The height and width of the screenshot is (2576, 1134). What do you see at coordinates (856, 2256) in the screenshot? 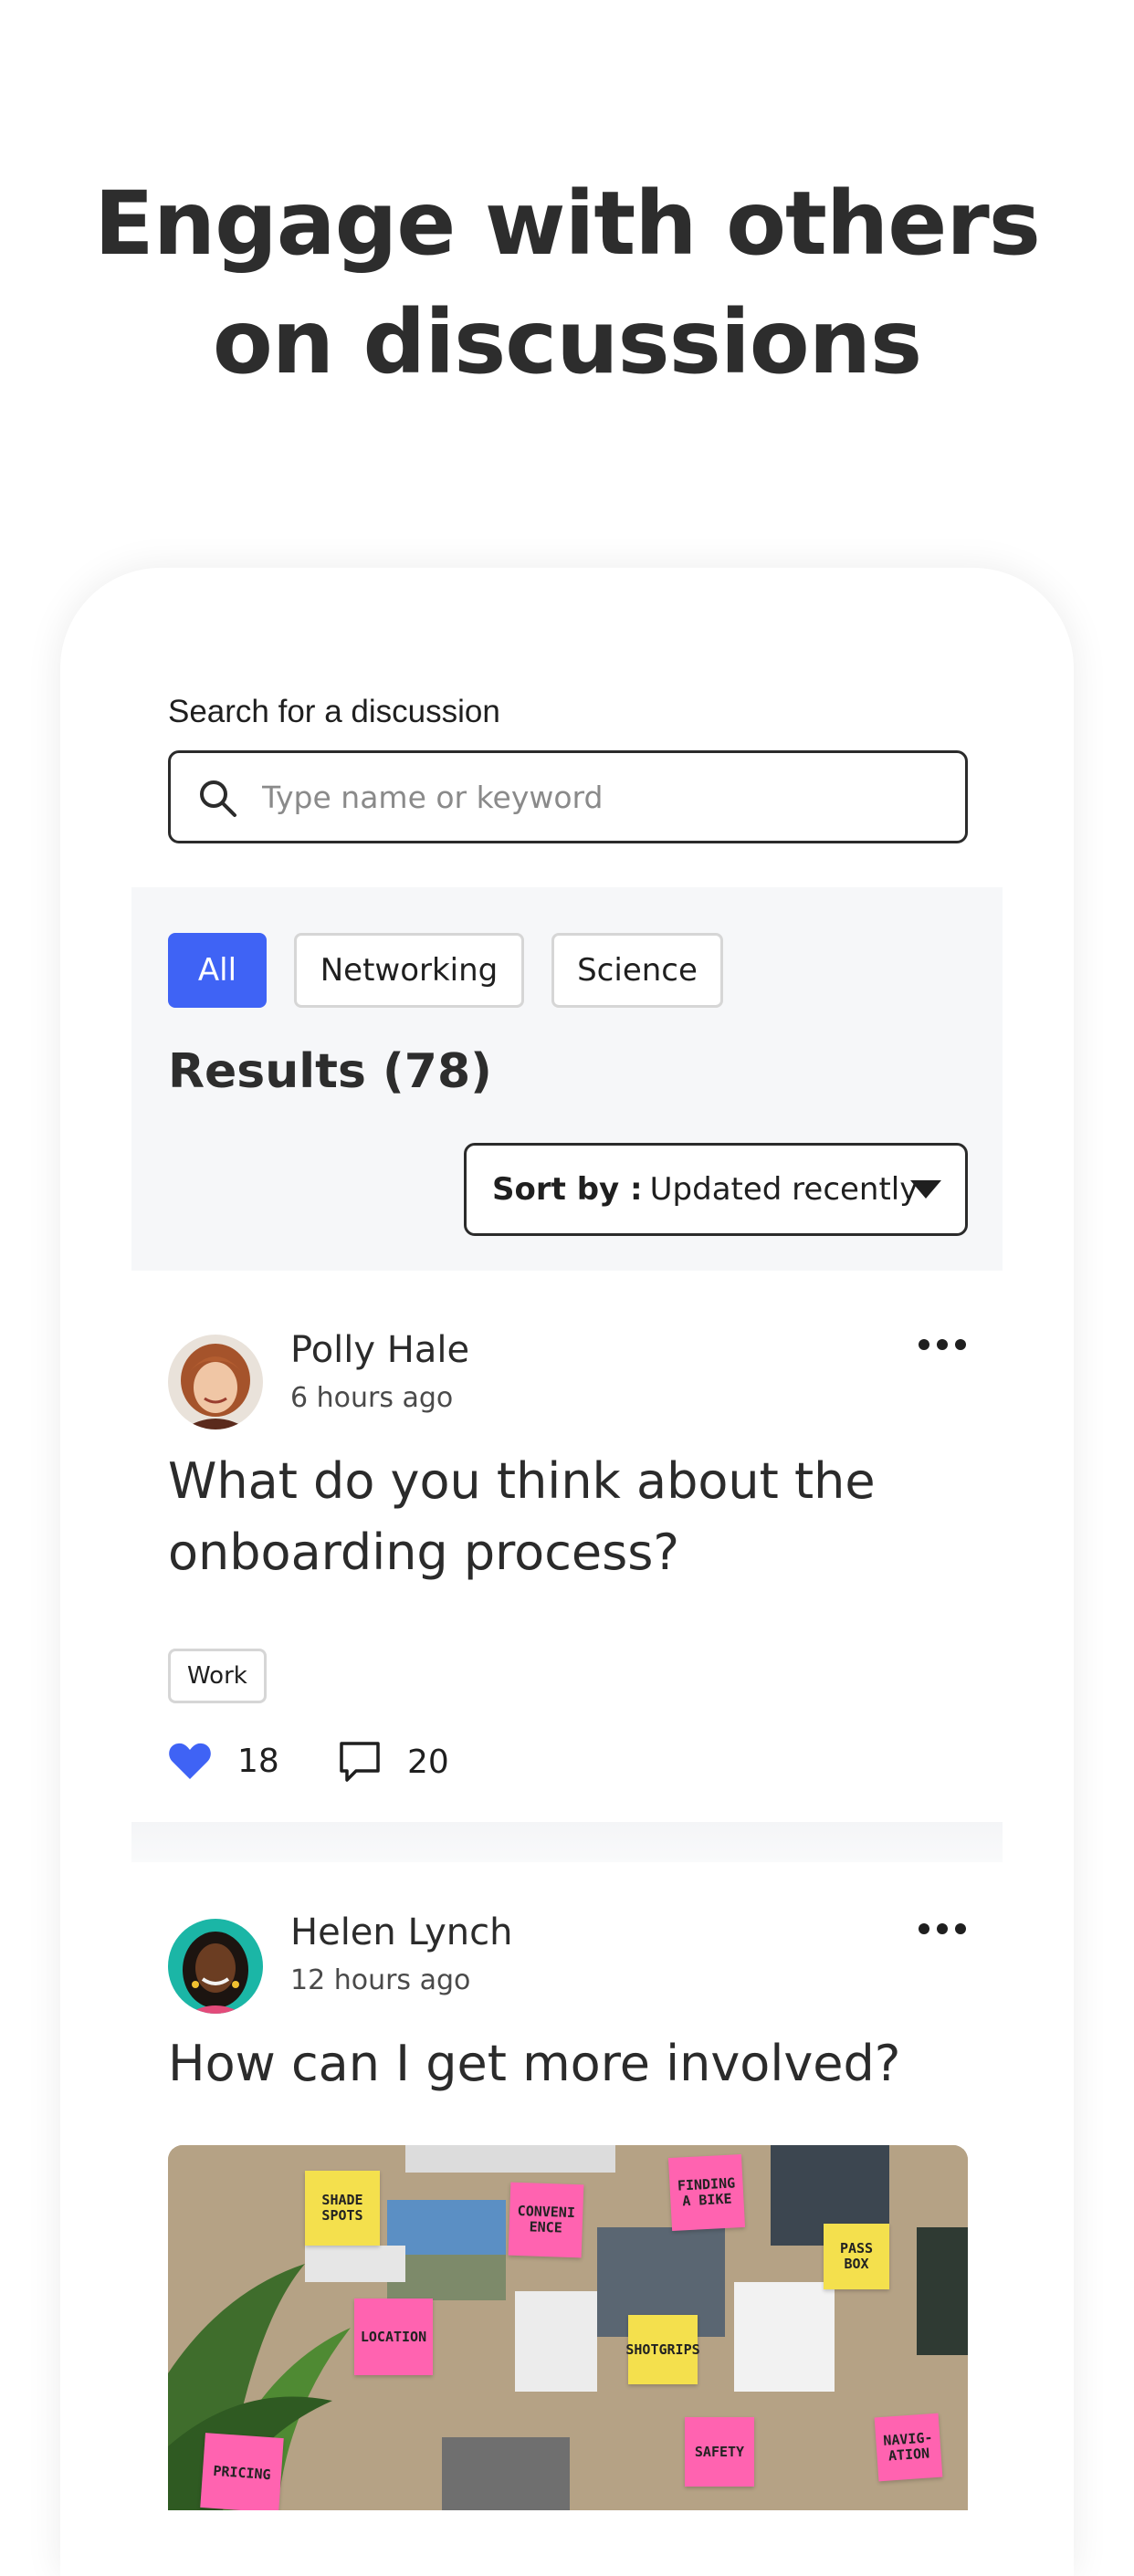
I see `sticky-note: PASS BOX` at bounding box center [856, 2256].